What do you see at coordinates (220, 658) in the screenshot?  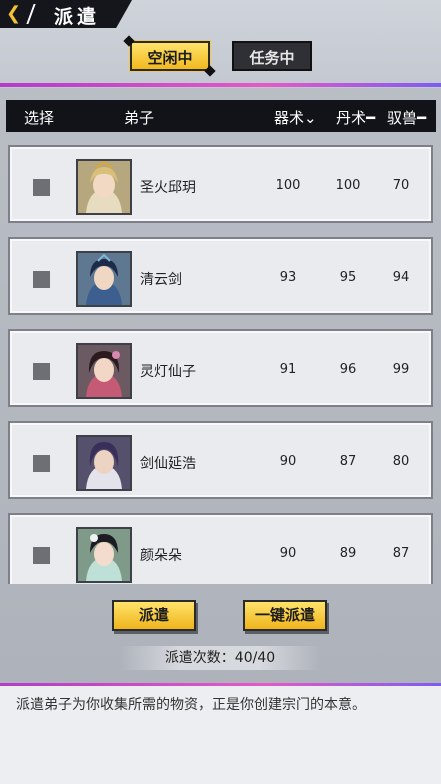 I see `dispatch-count: 派遣次数：40/40` at bounding box center [220, 658].